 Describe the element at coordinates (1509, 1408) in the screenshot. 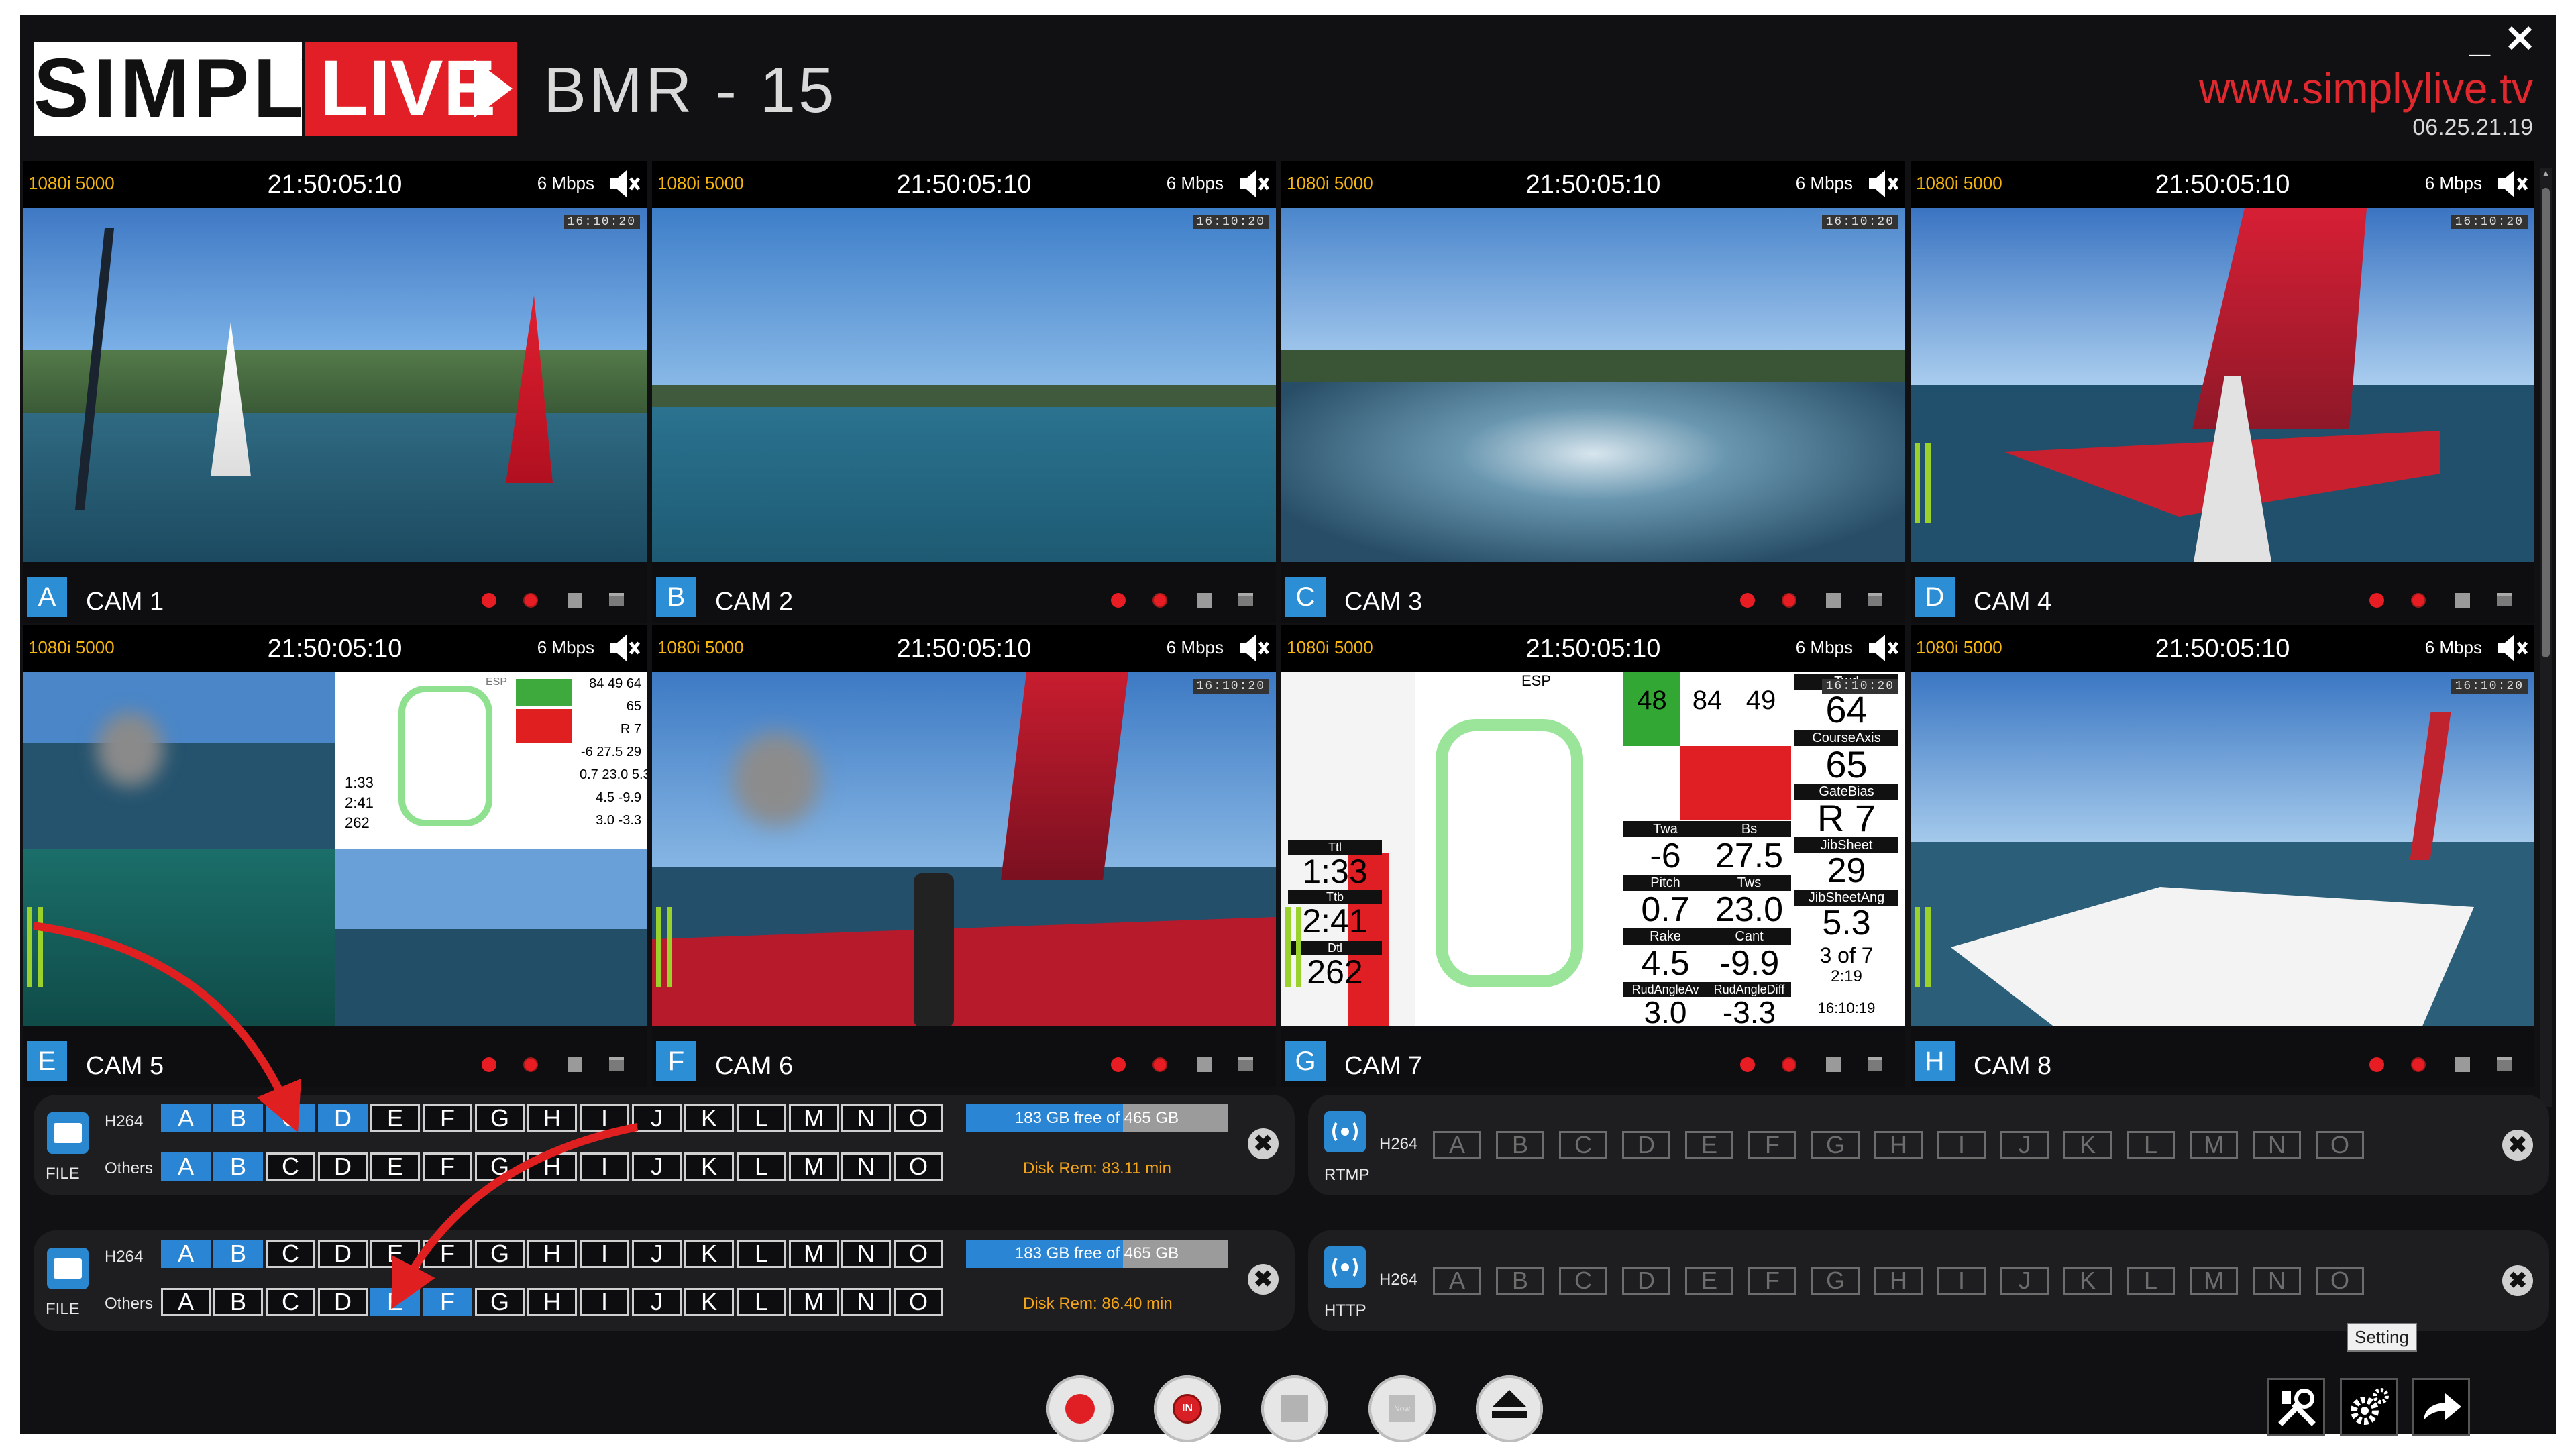

I see `eject-button` at that location.